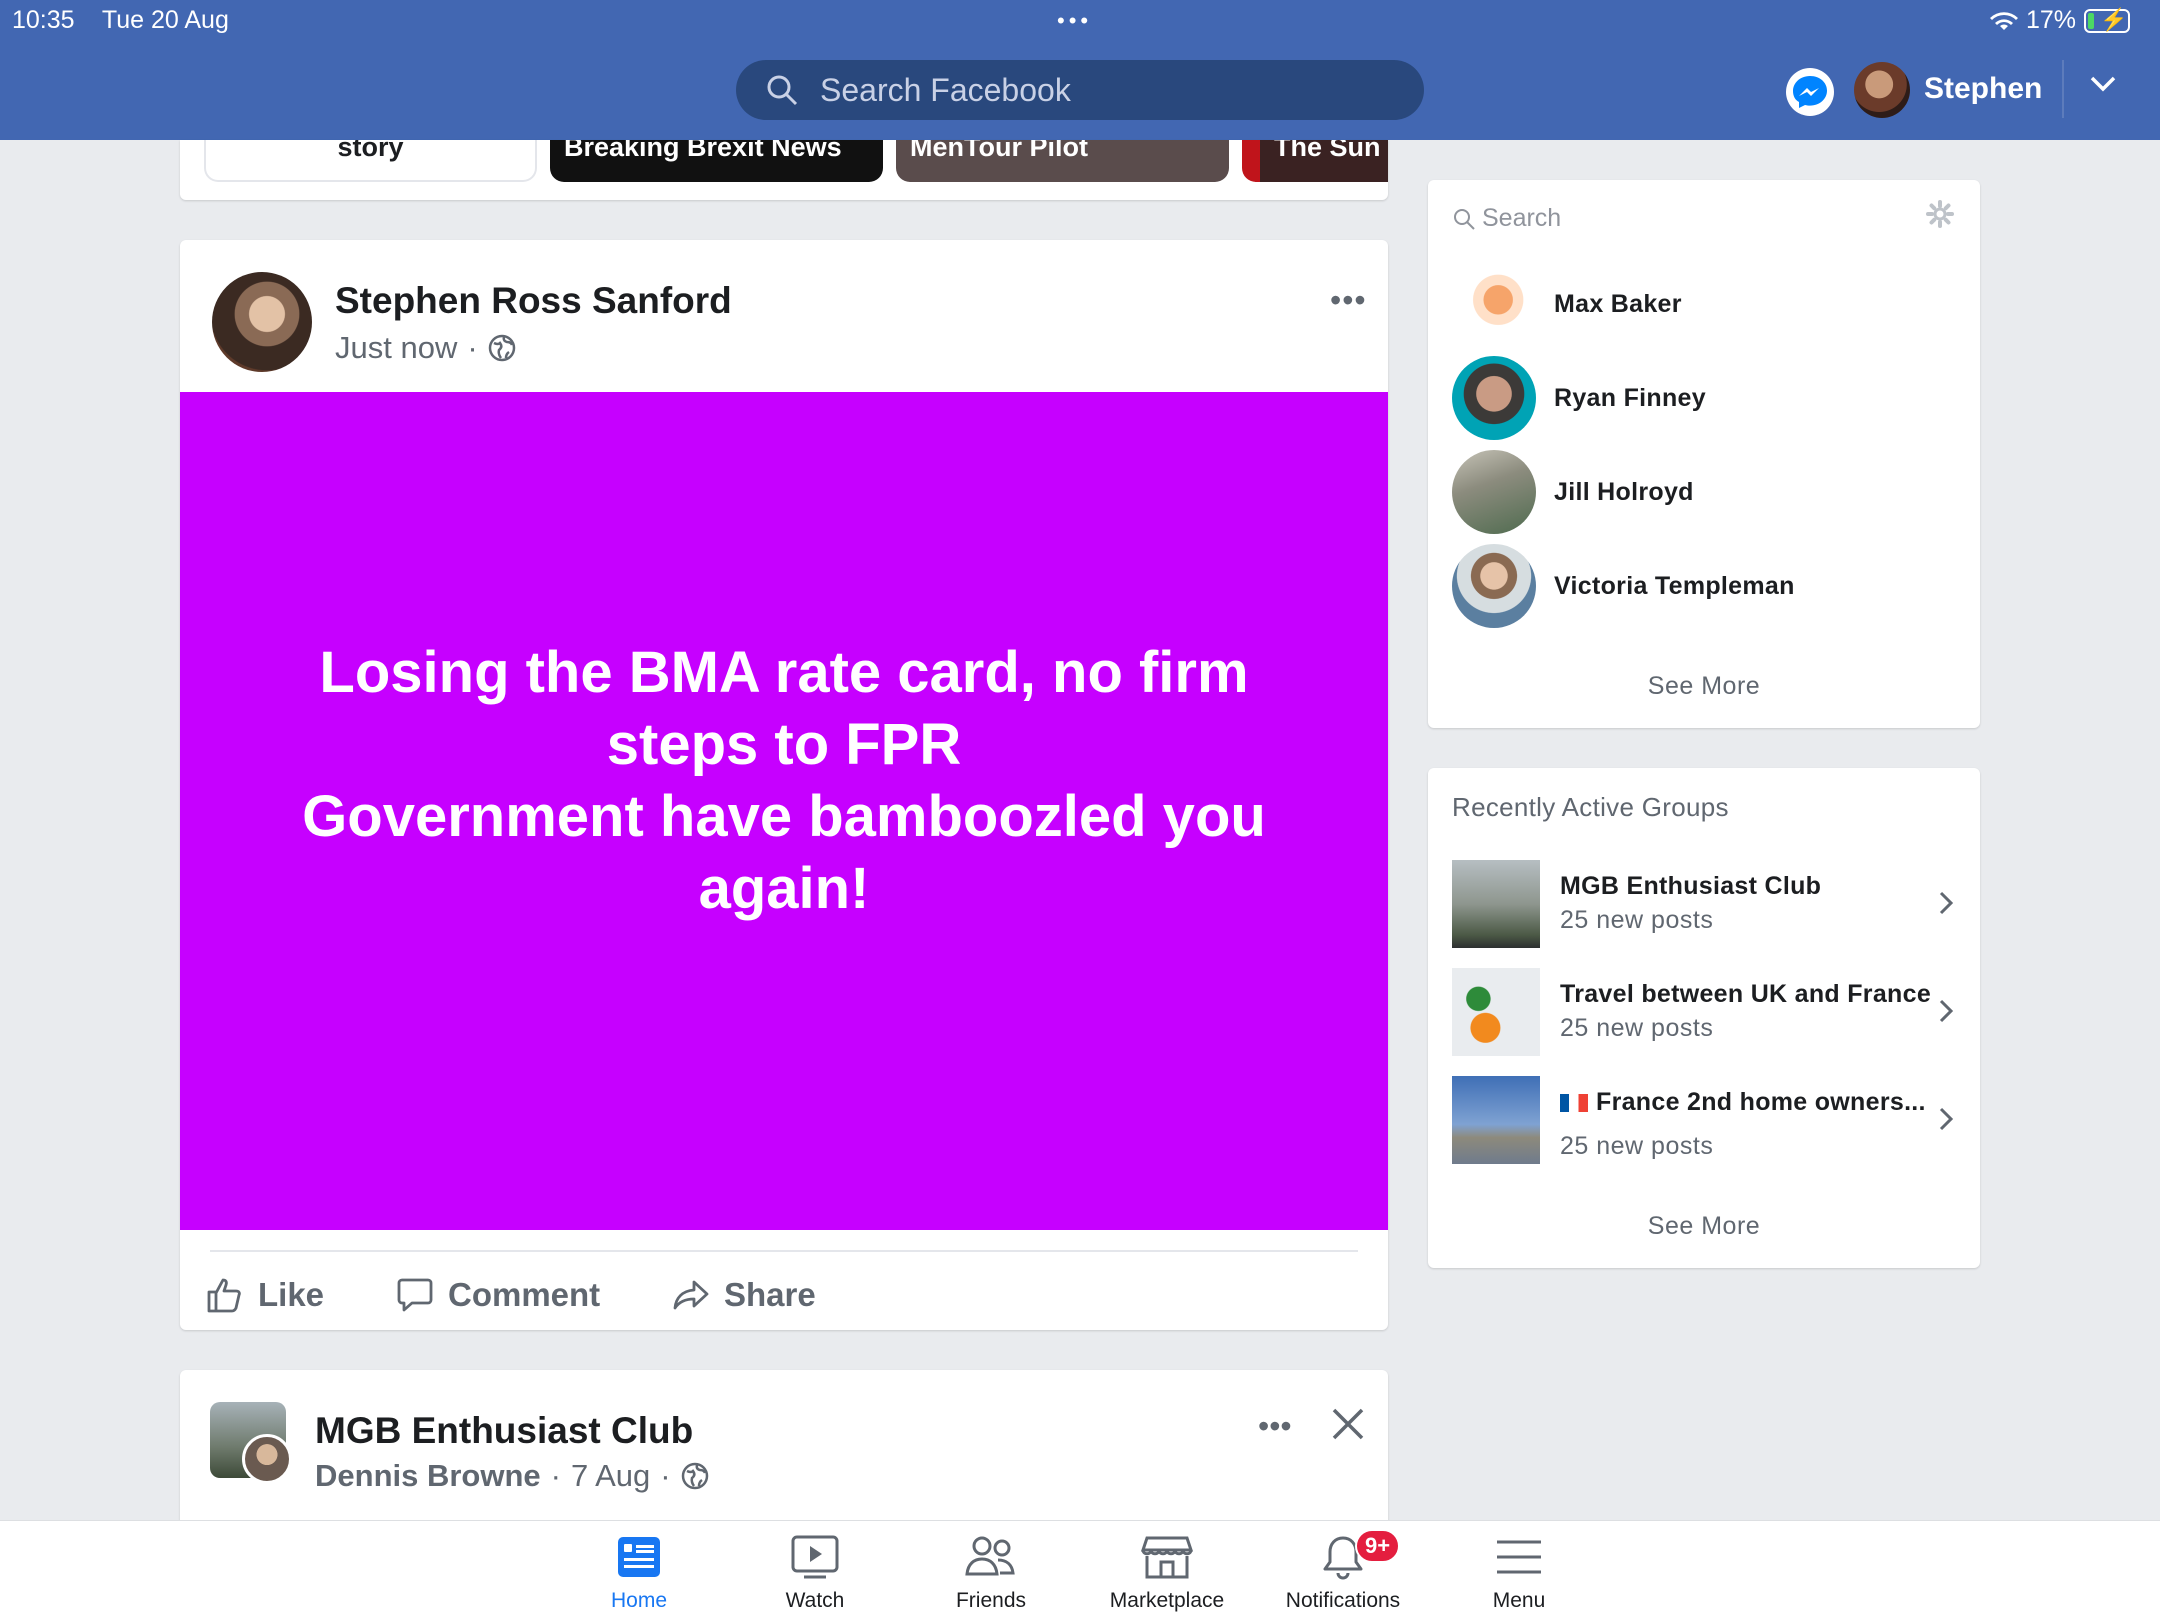 This screenshot has height=1620, width=2160. What do you see at coordinates (415, 1295) in the screenshot?
I see `comment-icon` at bounding box center [415, 1295].